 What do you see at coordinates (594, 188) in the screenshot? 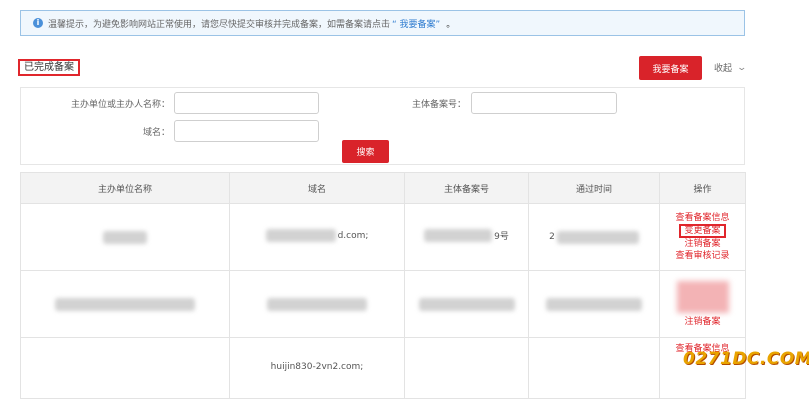
I see `header-approval-time: 通过时间` at bounding box center [594, 188].